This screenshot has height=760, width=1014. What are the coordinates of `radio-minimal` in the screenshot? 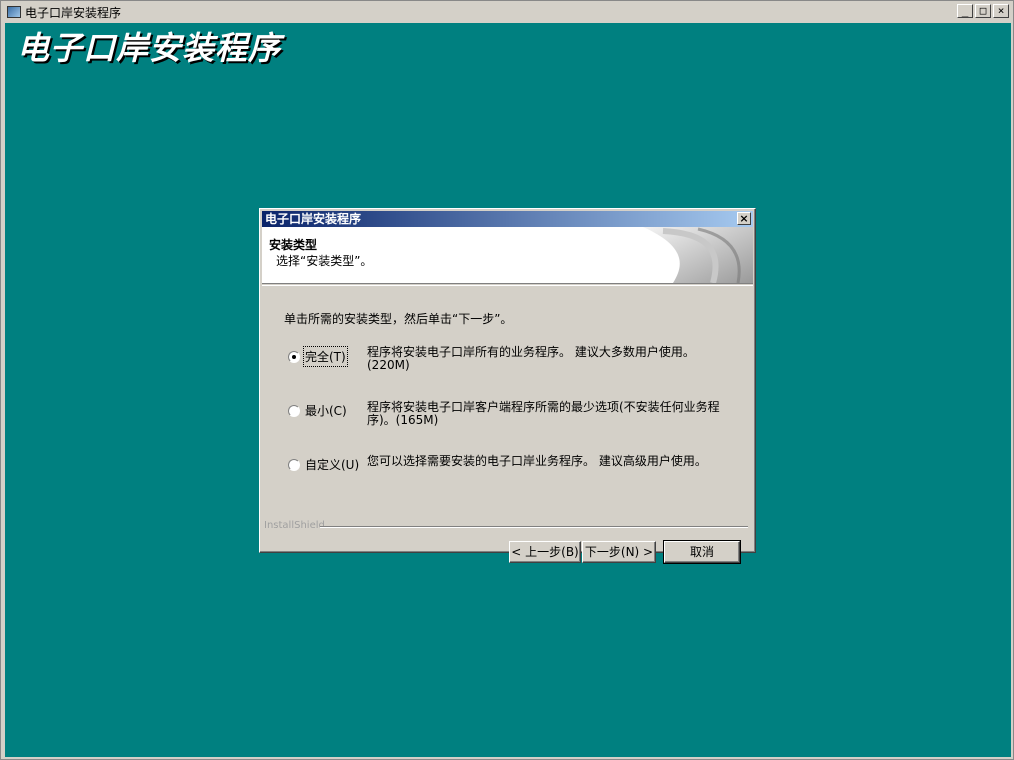 It's located at (294, 410).